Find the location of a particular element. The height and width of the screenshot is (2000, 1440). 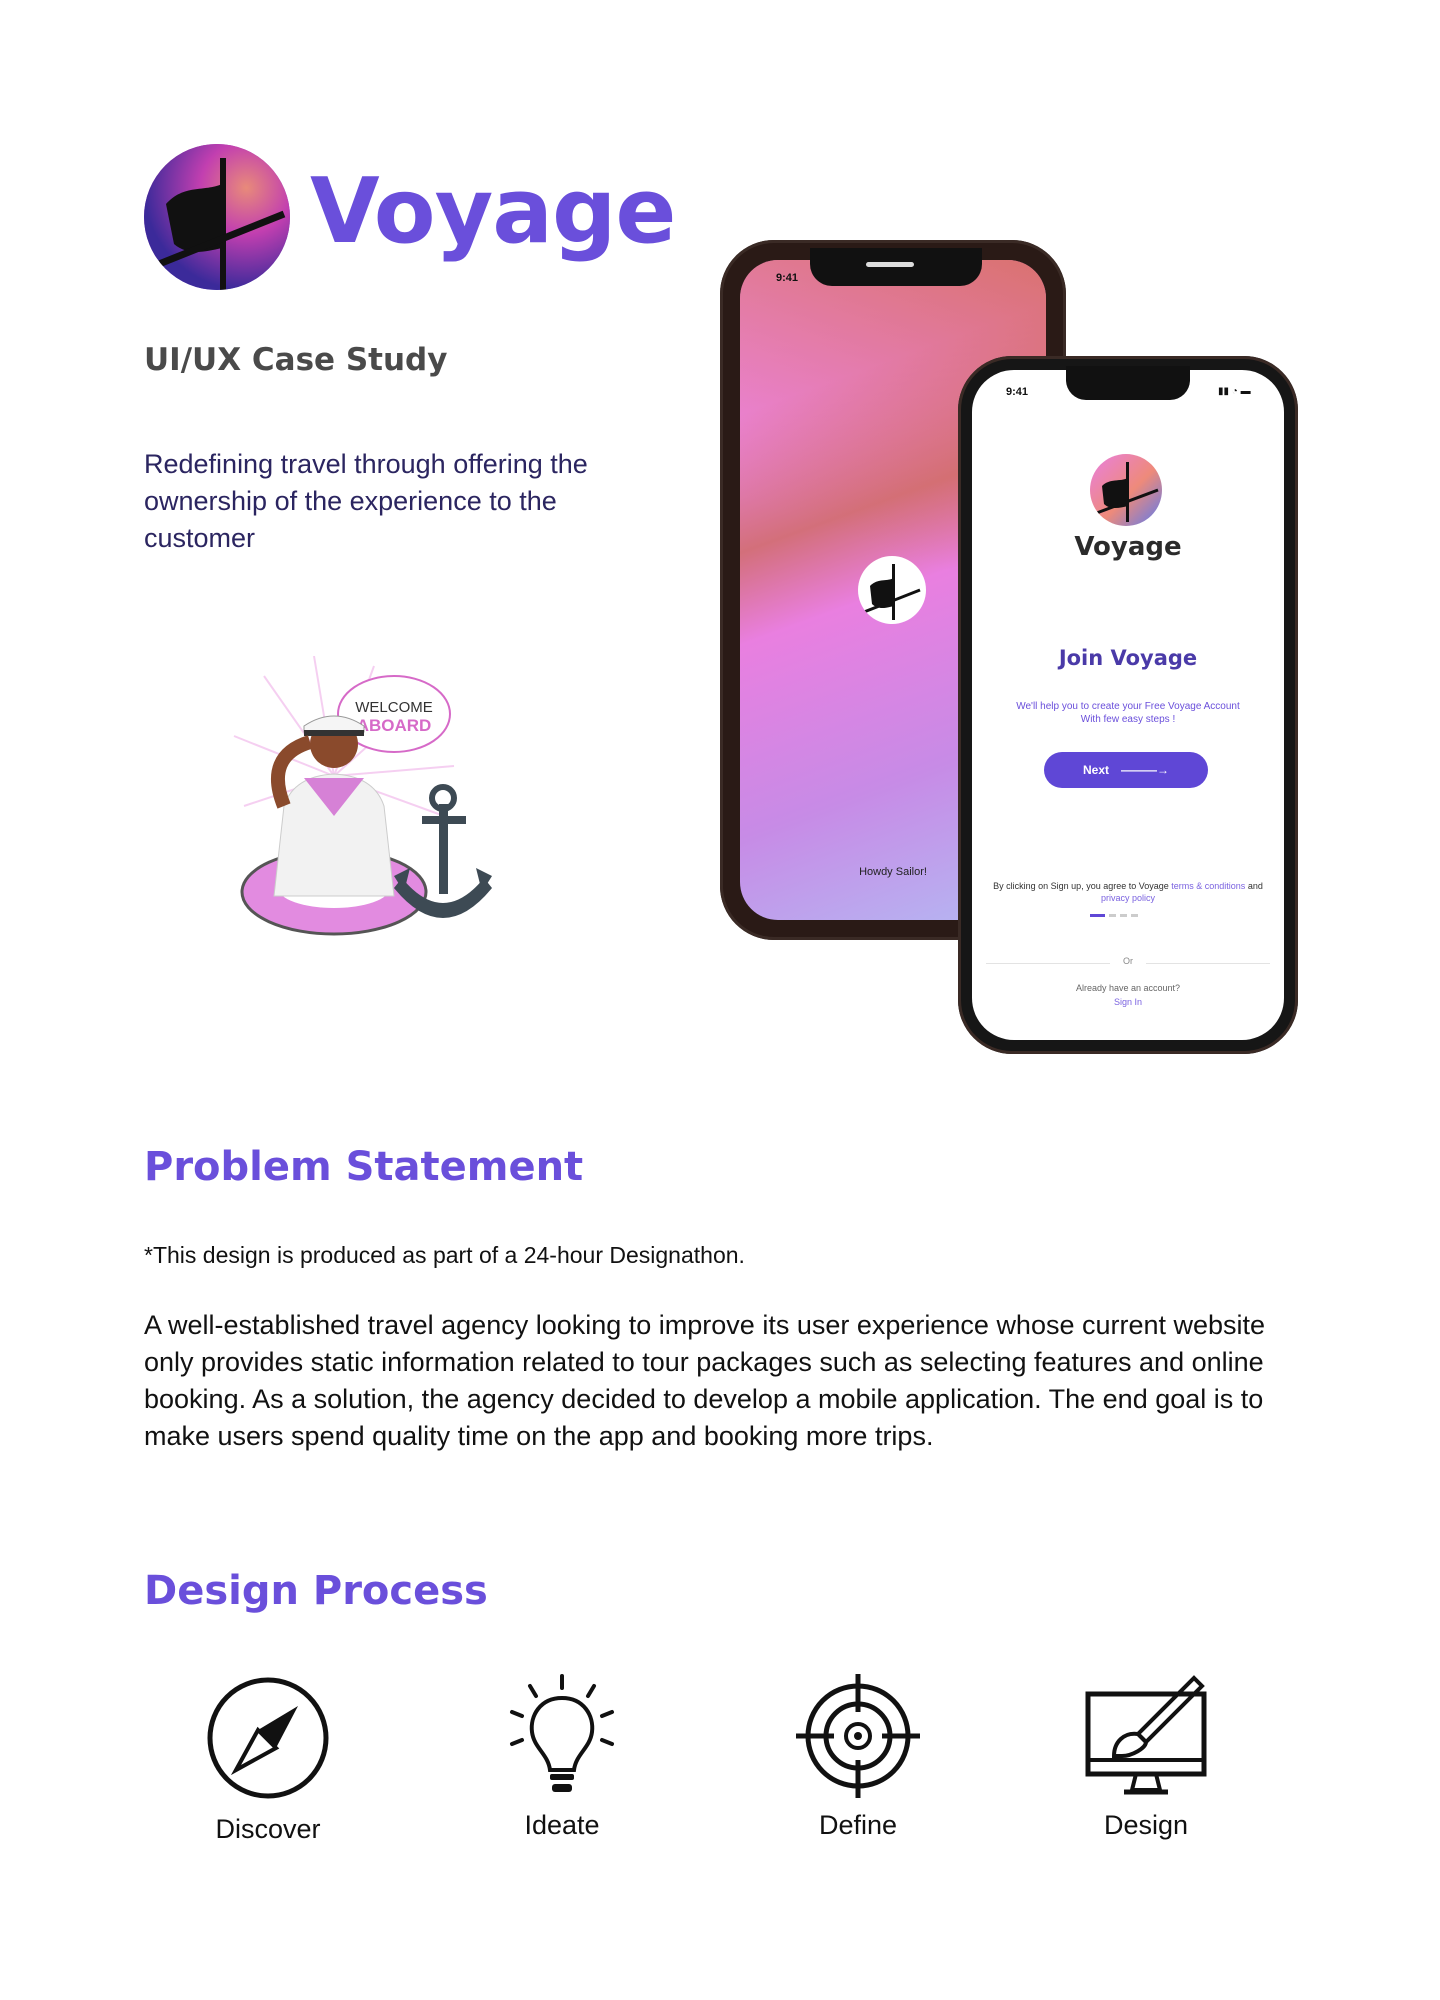

compass-icon is located at coordinates (268, 1738).